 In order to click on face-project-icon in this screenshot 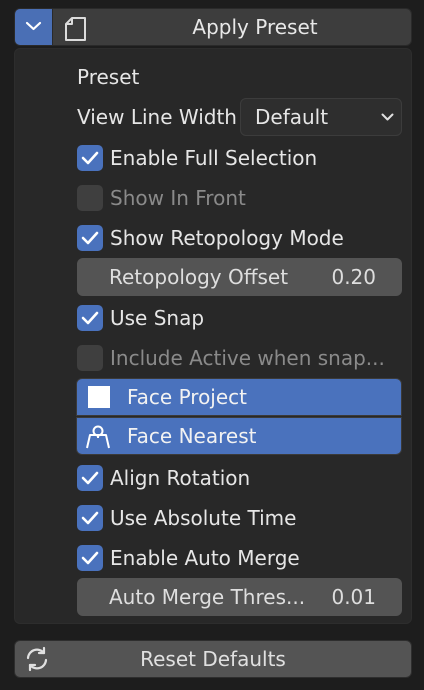, I will do `click(99, 397)`.